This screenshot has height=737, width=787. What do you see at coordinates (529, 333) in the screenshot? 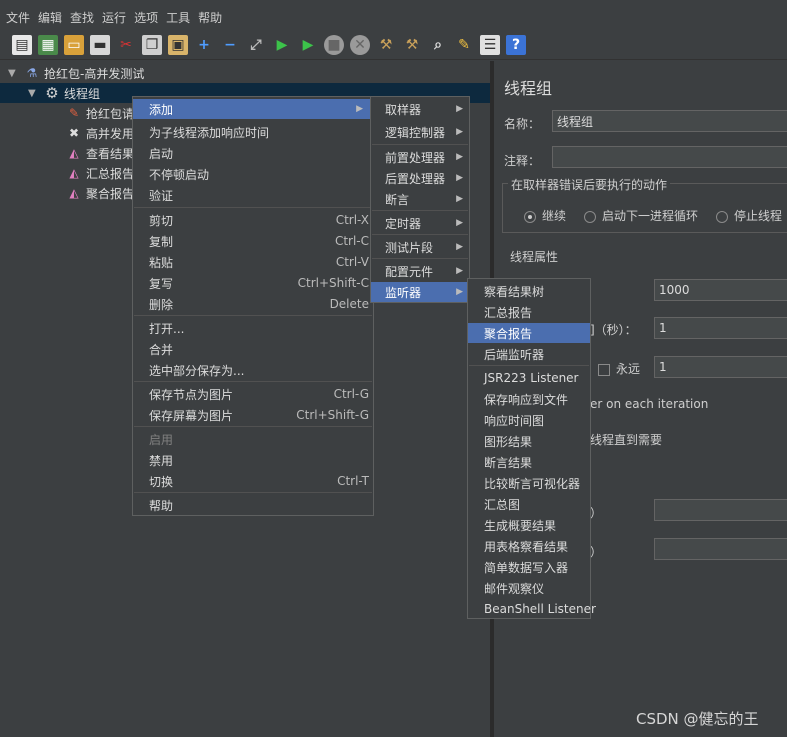
I see `listener-menu-item: 聚合报告` at bounding box center [529, 333].